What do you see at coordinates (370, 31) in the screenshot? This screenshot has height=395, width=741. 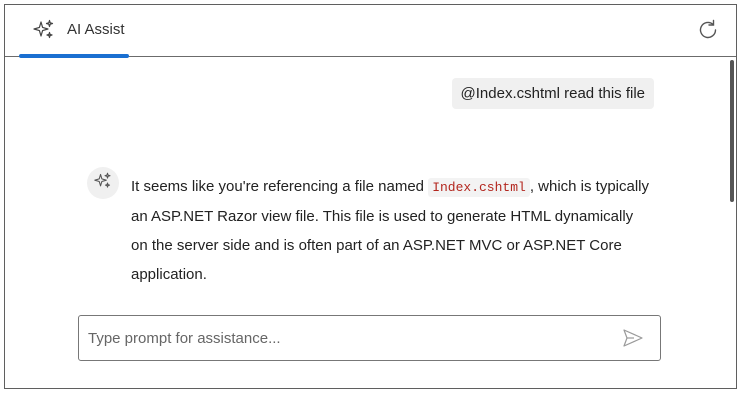 I see `panel-header: AI Assist` at bounding box center [370, 31].